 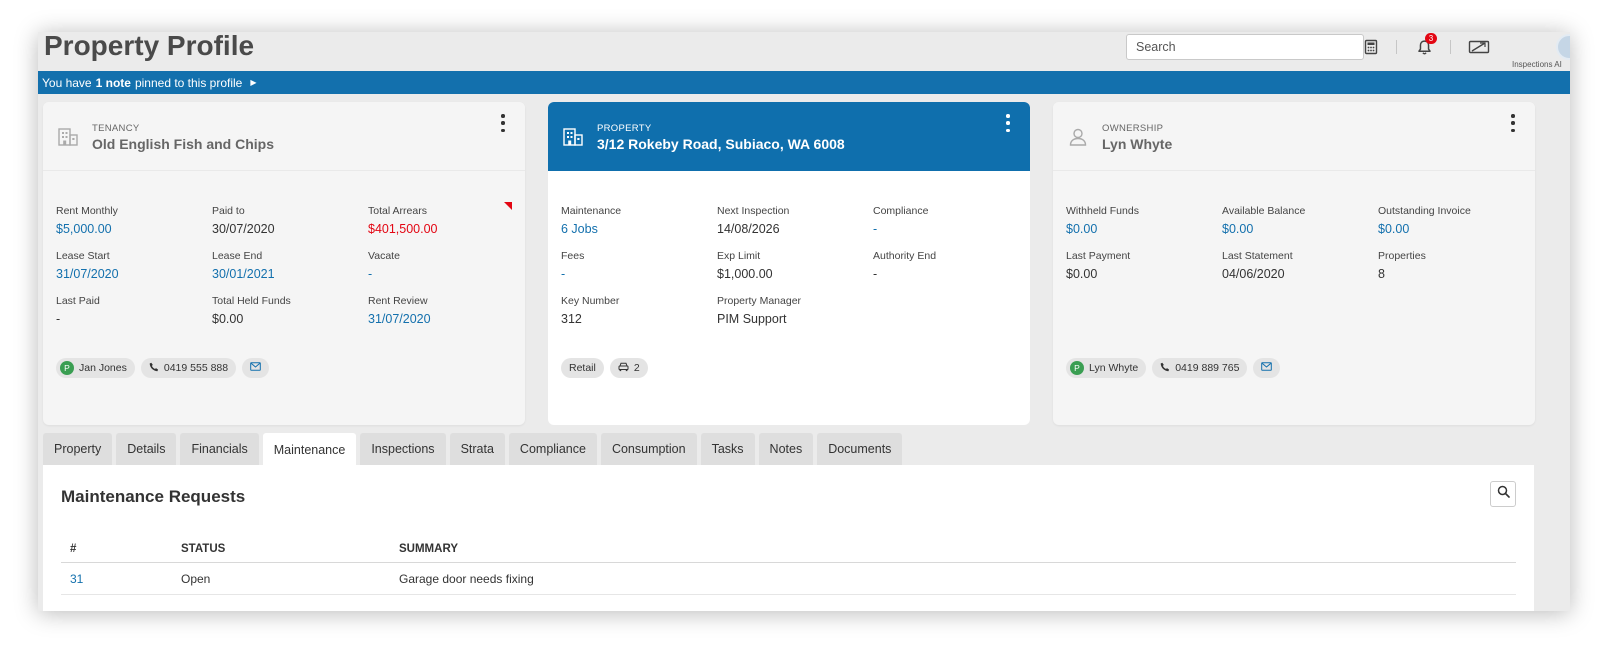 I want to click on field-lease-end: Lease End 30/01/2021, so click(x=290, y=266).